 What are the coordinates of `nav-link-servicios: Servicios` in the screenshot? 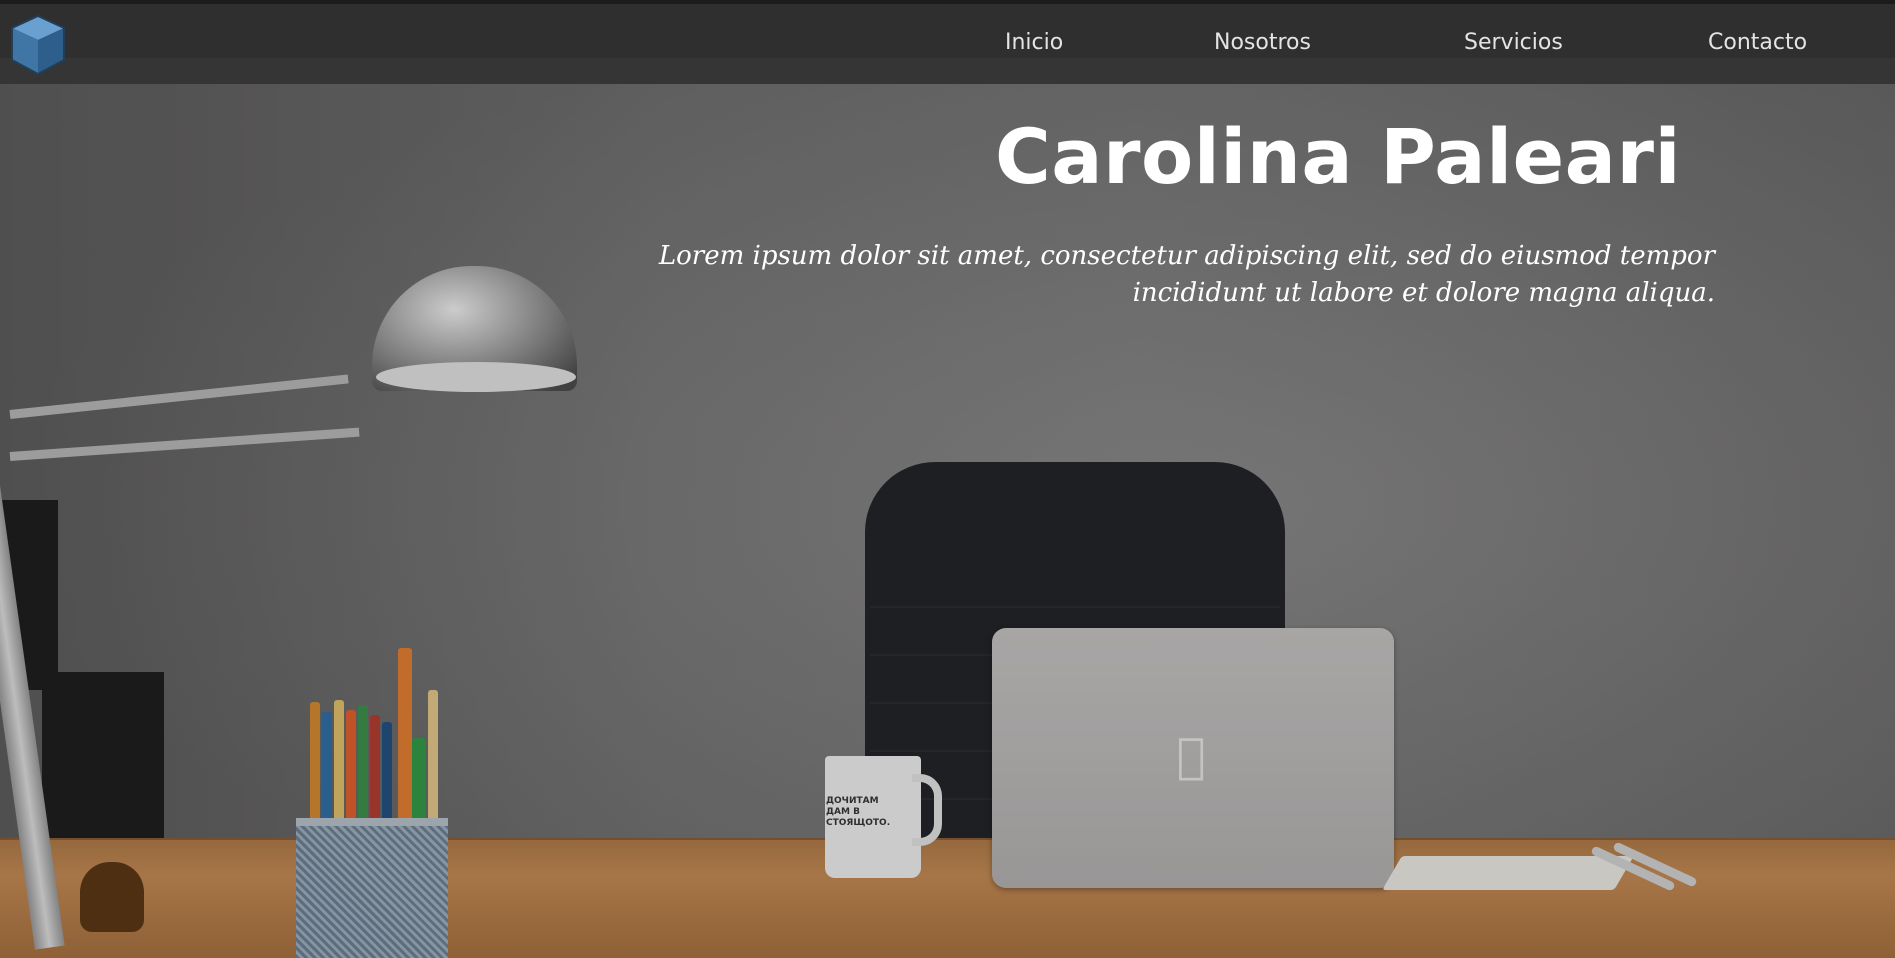 It's located at (1513, 42).